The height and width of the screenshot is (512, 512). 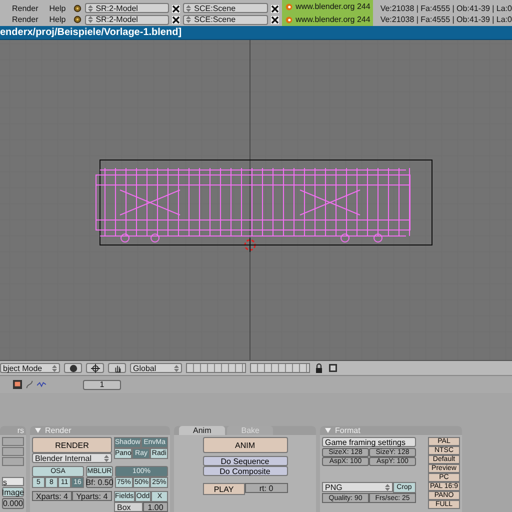 I want to click on game-framing-button: Game framing settings, so click(x=369, y=442).